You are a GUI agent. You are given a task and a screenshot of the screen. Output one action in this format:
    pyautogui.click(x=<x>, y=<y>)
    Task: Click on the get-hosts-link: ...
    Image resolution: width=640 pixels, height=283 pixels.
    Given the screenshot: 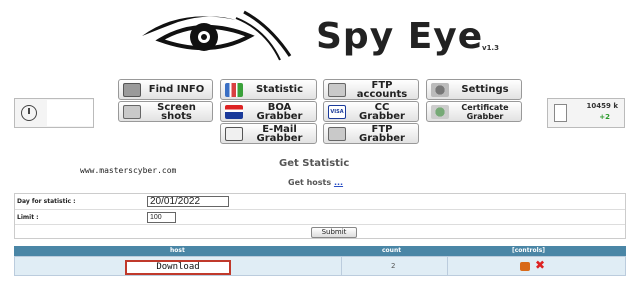 What is the action you would take?
    pyautogui.click(x=338, y=182)
    